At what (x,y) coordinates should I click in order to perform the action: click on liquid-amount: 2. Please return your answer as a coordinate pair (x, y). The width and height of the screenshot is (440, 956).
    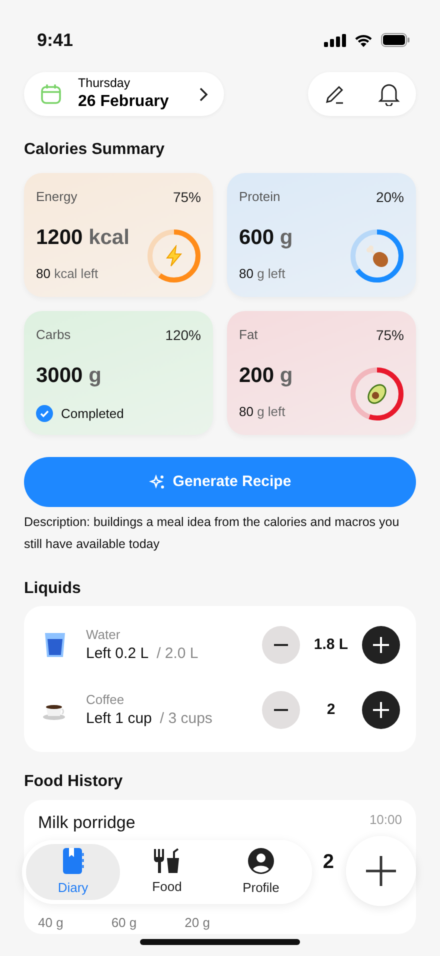
    Looking at the image, I should click on (331, 710).